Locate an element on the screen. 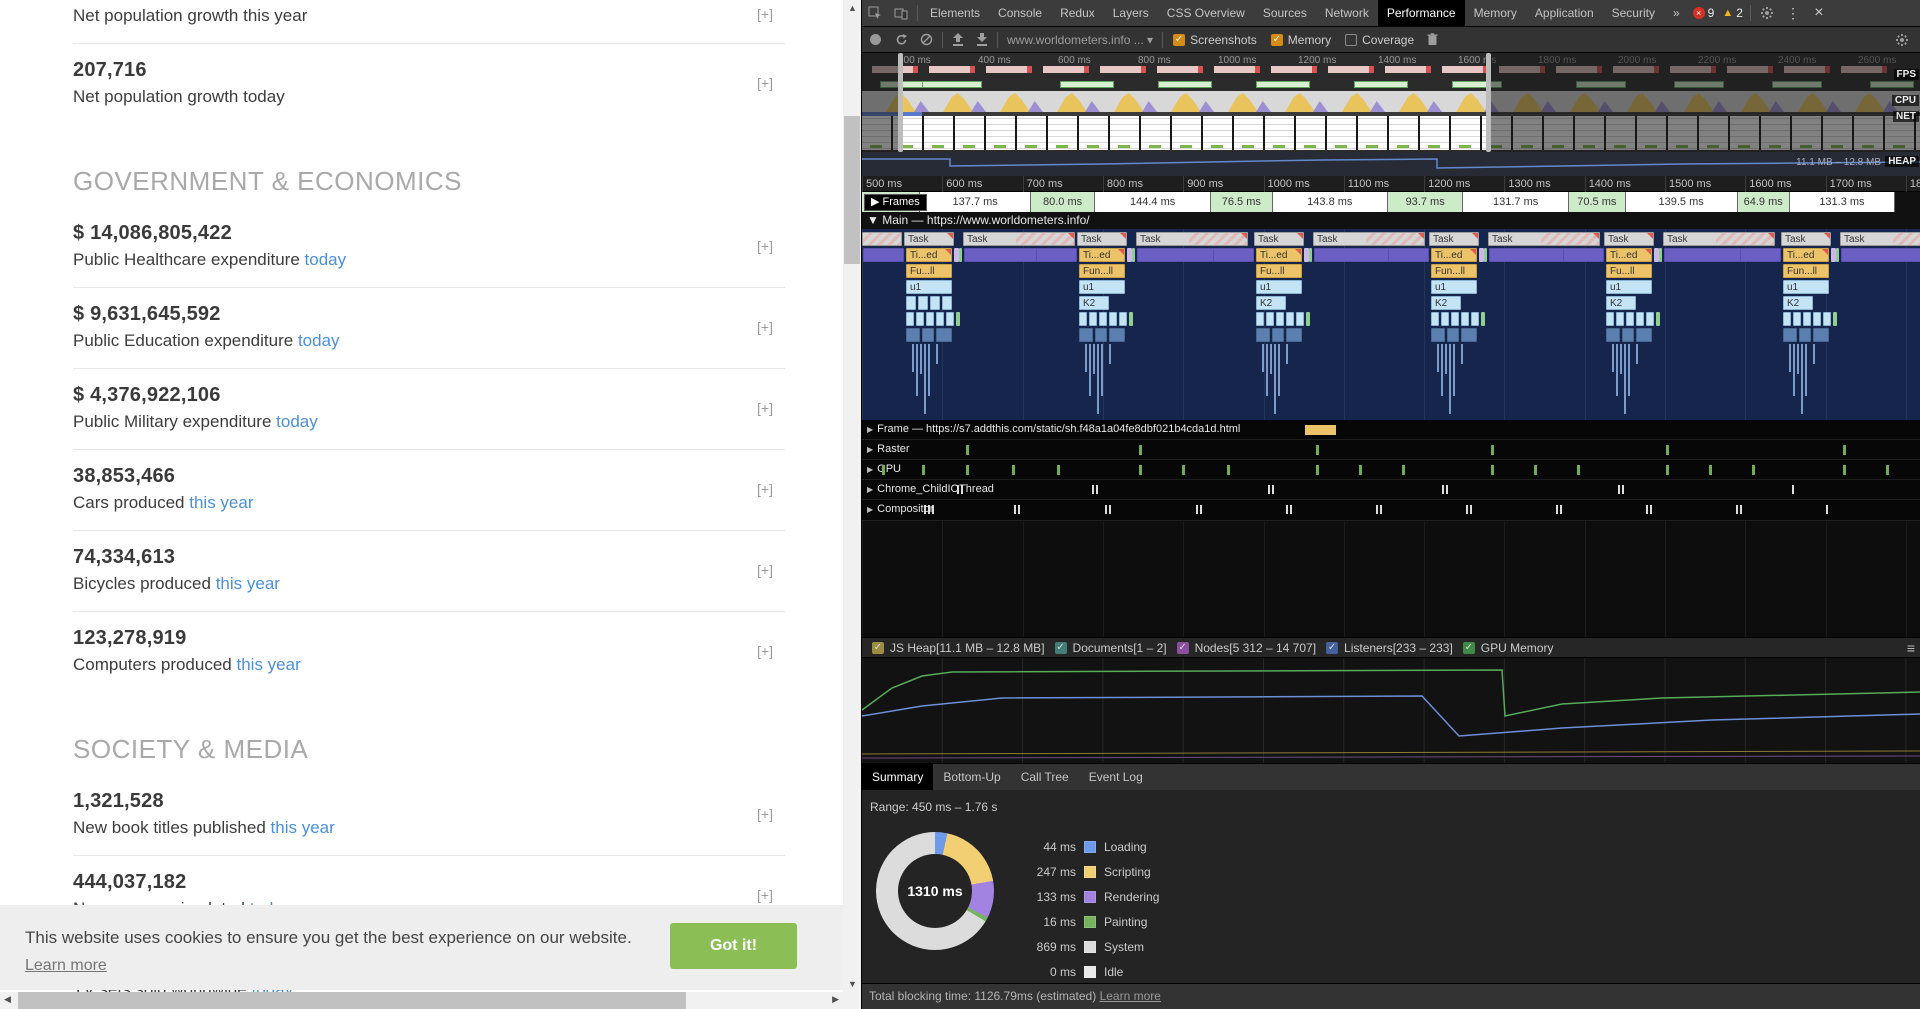 This screenshot has width=1920, height=1009. coverage-checkbox is located at coordinates (1351, 39).